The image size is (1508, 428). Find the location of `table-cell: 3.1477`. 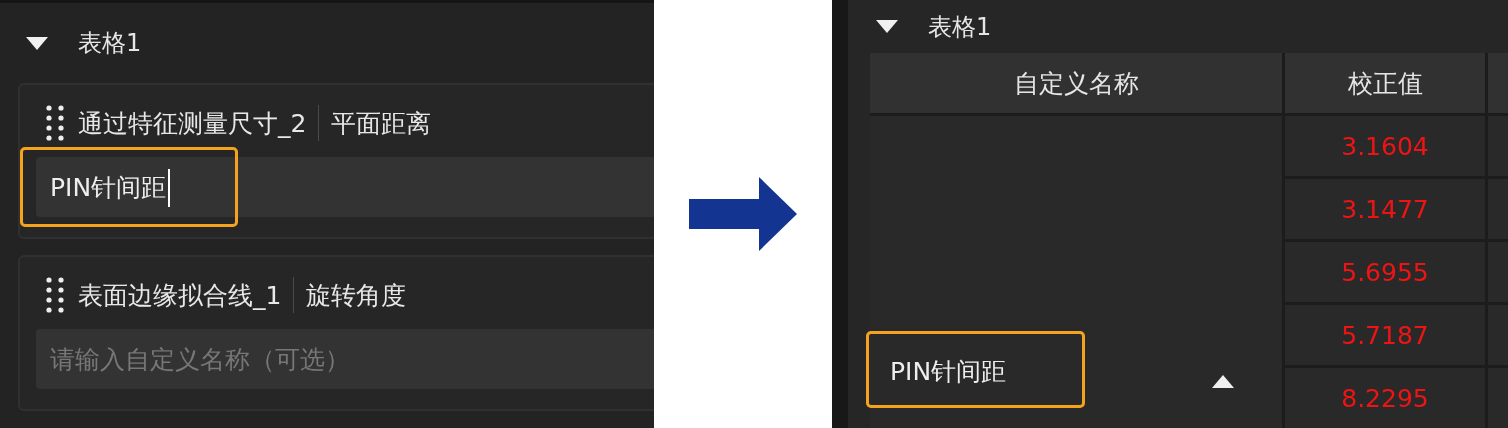

table-cell: 3.1477 is located at coordinates (1385, 209).